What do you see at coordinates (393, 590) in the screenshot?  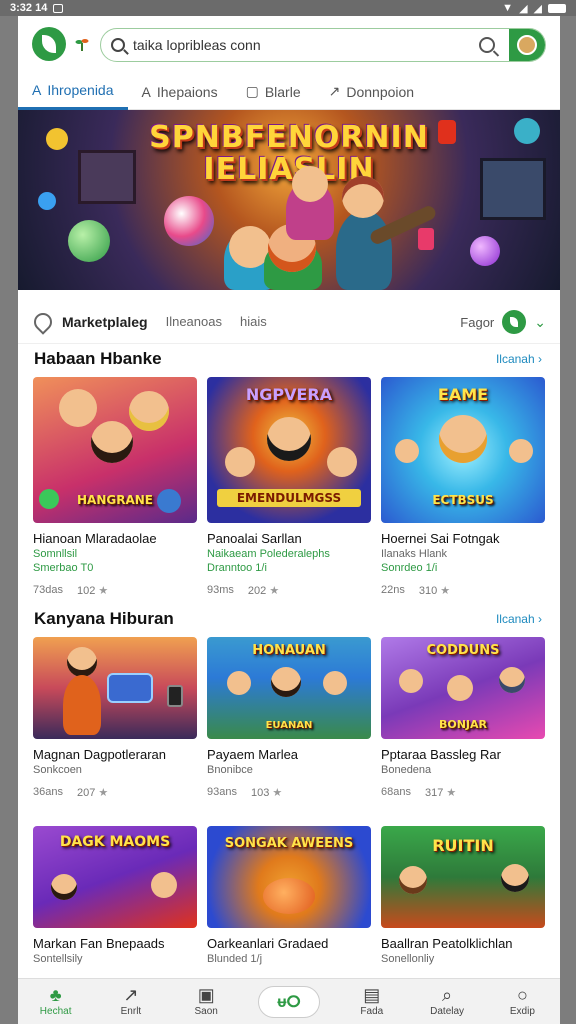 I see `card-rating: 22ns` at bounding box center [393, 590].